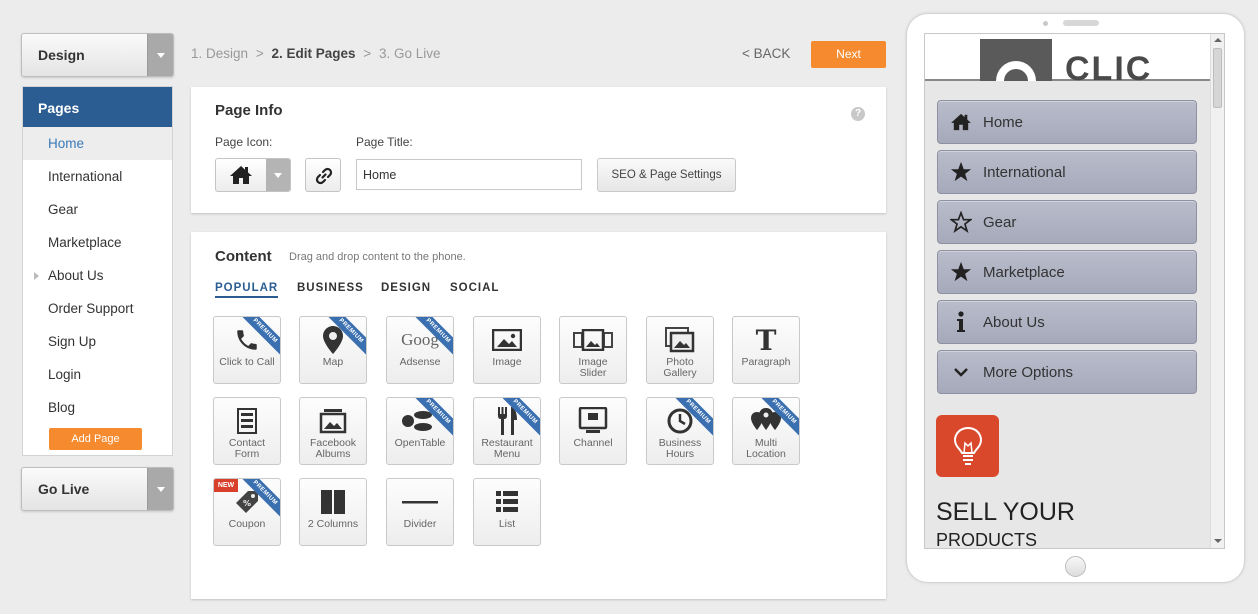 Image resolution: width=1258 pixels, height=614 pixels. What do you see at coordinates (97, 374) in the screenshot?
I see `sidebar-item-login: Login` at bounding box center [97, 374].